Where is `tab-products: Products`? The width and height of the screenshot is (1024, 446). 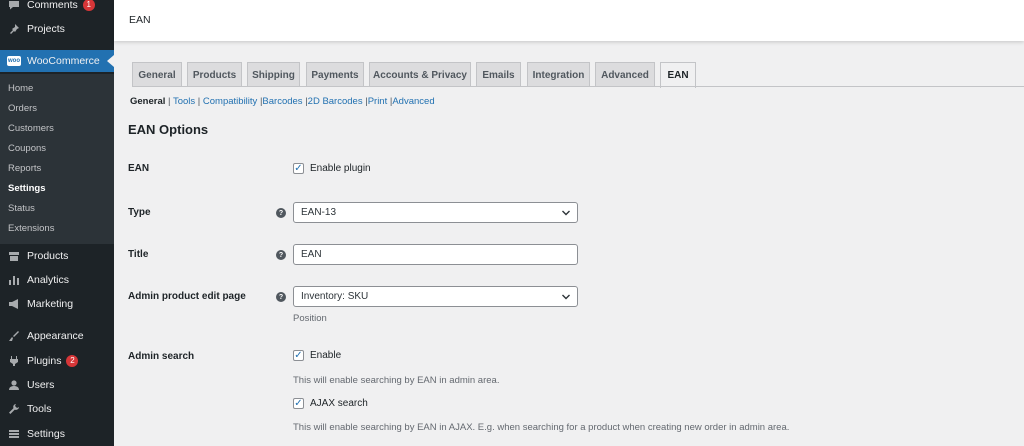 tab-products: Products is located at coordinates (214, 74).